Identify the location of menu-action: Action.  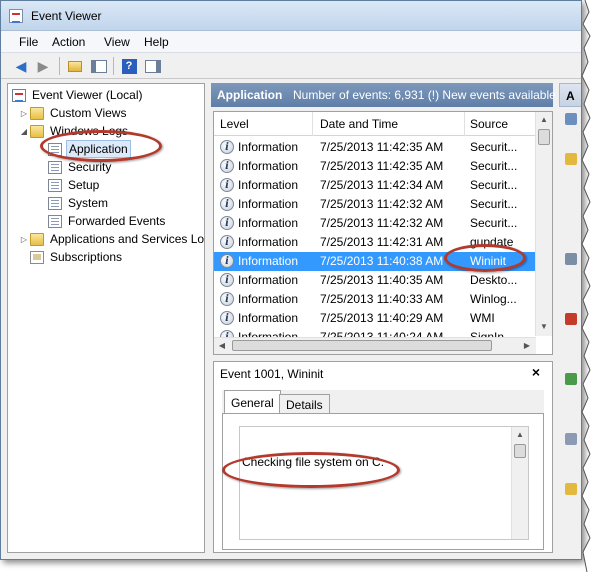
(68, 42).